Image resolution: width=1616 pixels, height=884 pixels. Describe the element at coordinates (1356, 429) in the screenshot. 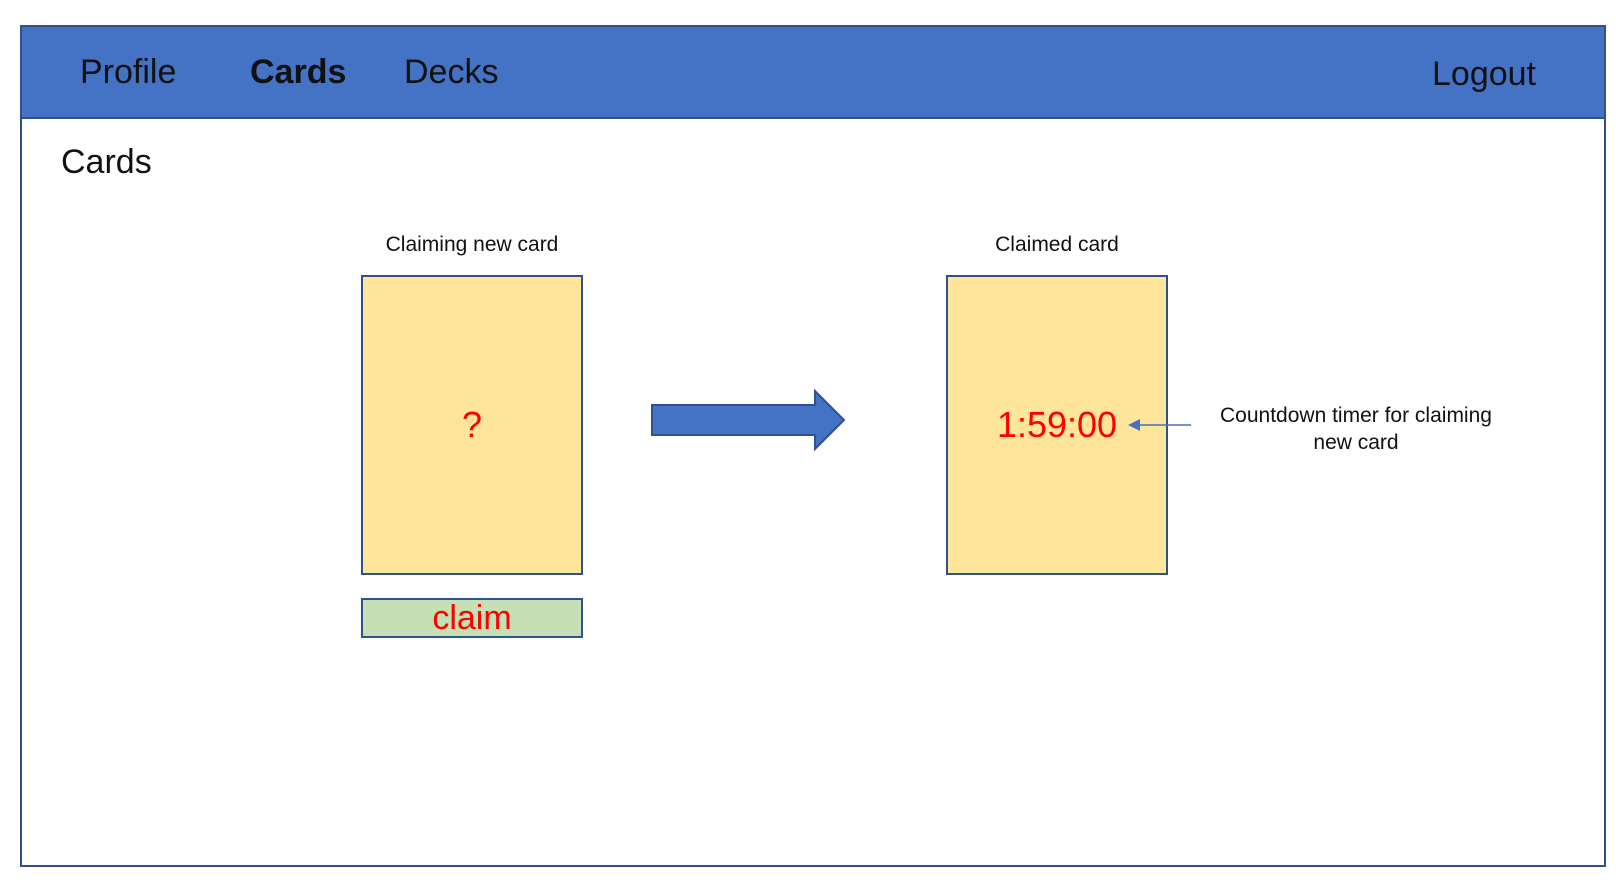

I see `timer-annotation: Countdown timer for claiming new card` at that location.